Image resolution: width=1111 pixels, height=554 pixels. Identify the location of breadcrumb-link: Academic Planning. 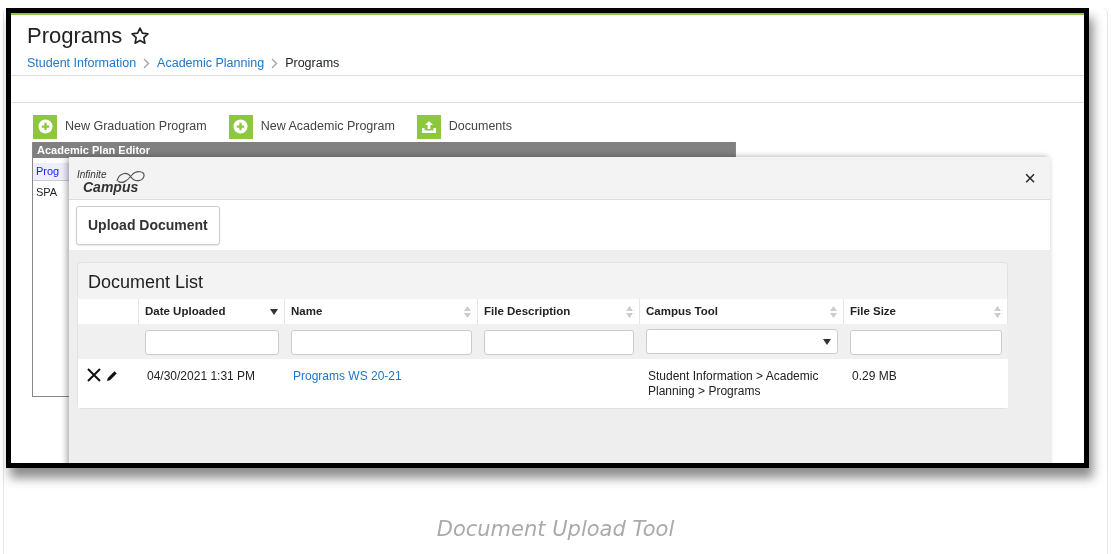
(211, 63).